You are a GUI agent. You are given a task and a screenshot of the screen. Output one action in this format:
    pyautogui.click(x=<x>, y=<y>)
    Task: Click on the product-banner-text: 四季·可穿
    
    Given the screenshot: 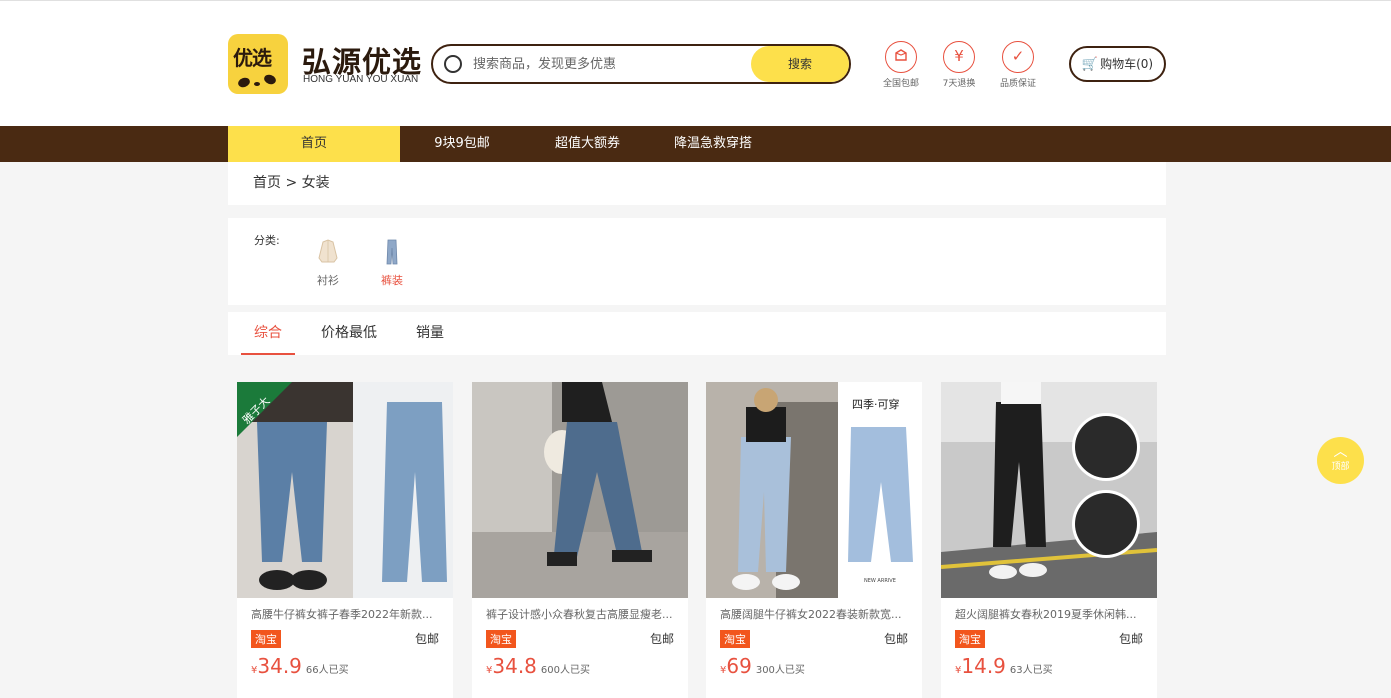 What is the action you would take?
    pyautogui.click(x=876, y=404)
    